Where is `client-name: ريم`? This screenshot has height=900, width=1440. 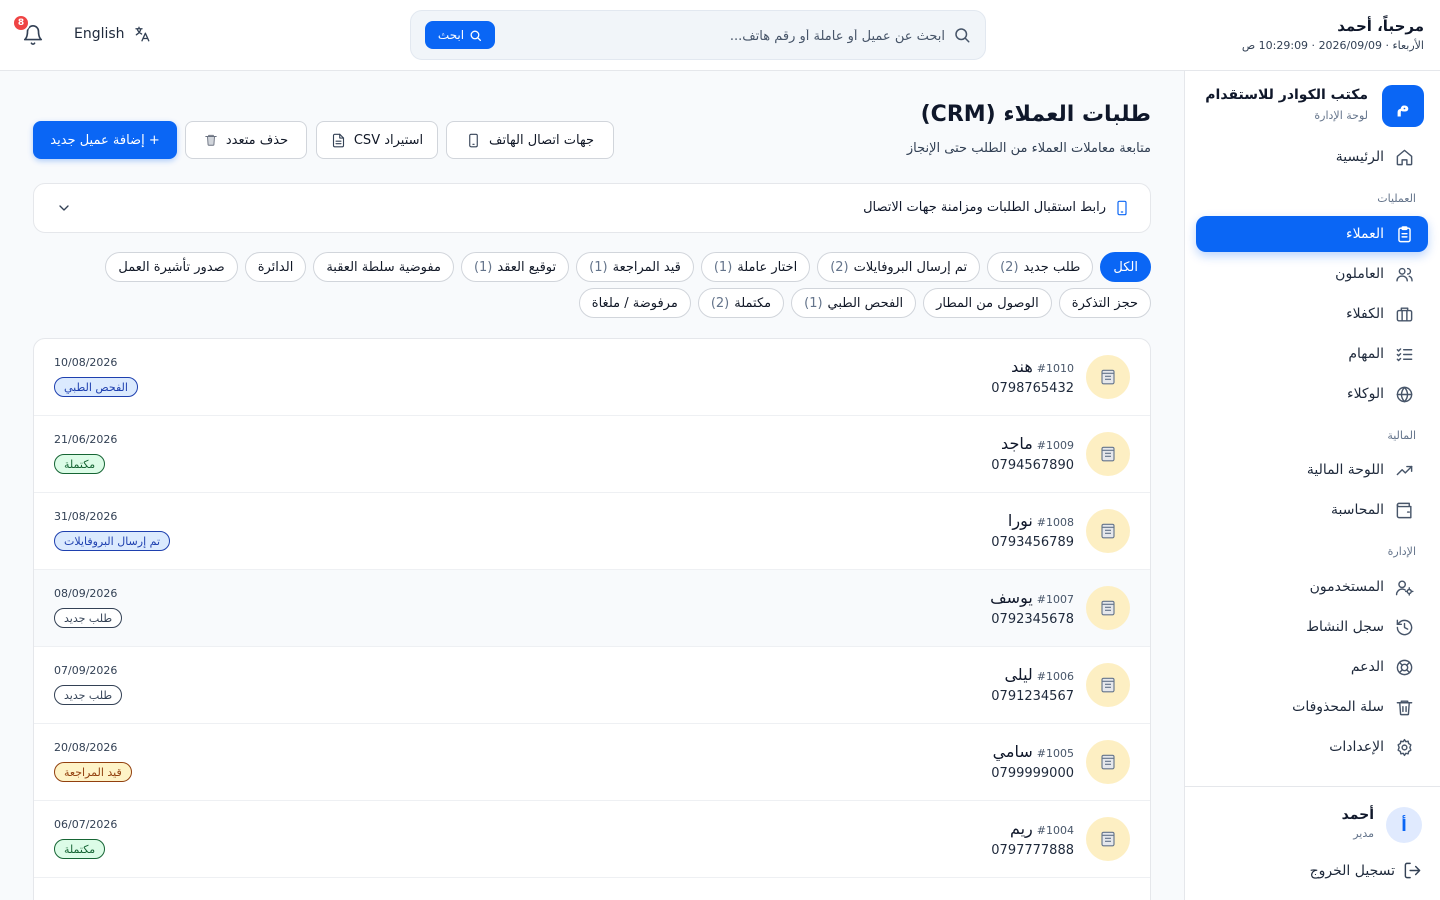 client-name: ريم is located at coordinates (1021, 828).